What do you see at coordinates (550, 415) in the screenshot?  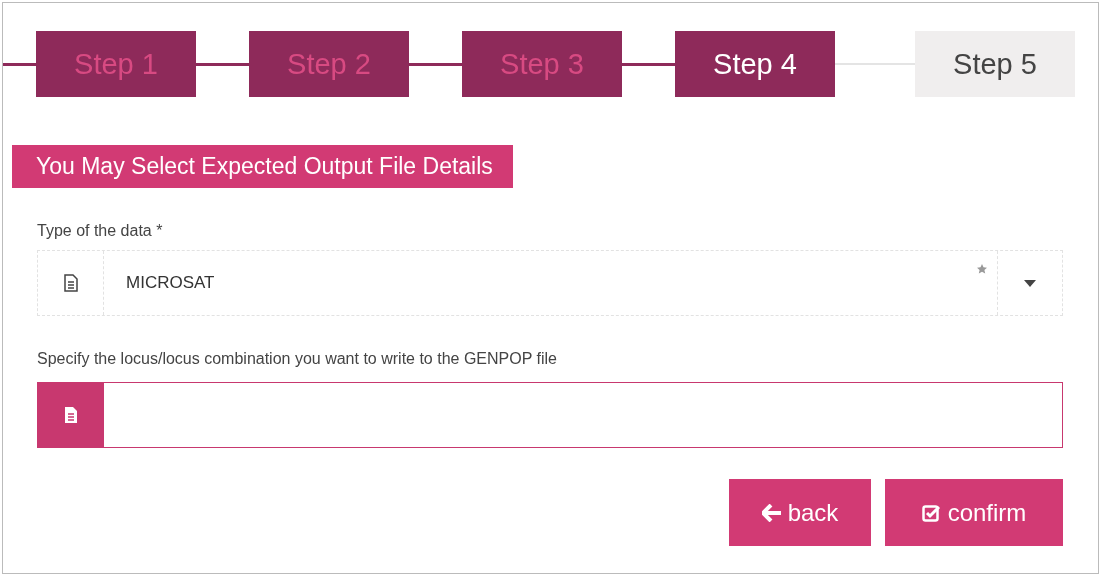 I see `locus-input-field` at bounding box center [550, 415].